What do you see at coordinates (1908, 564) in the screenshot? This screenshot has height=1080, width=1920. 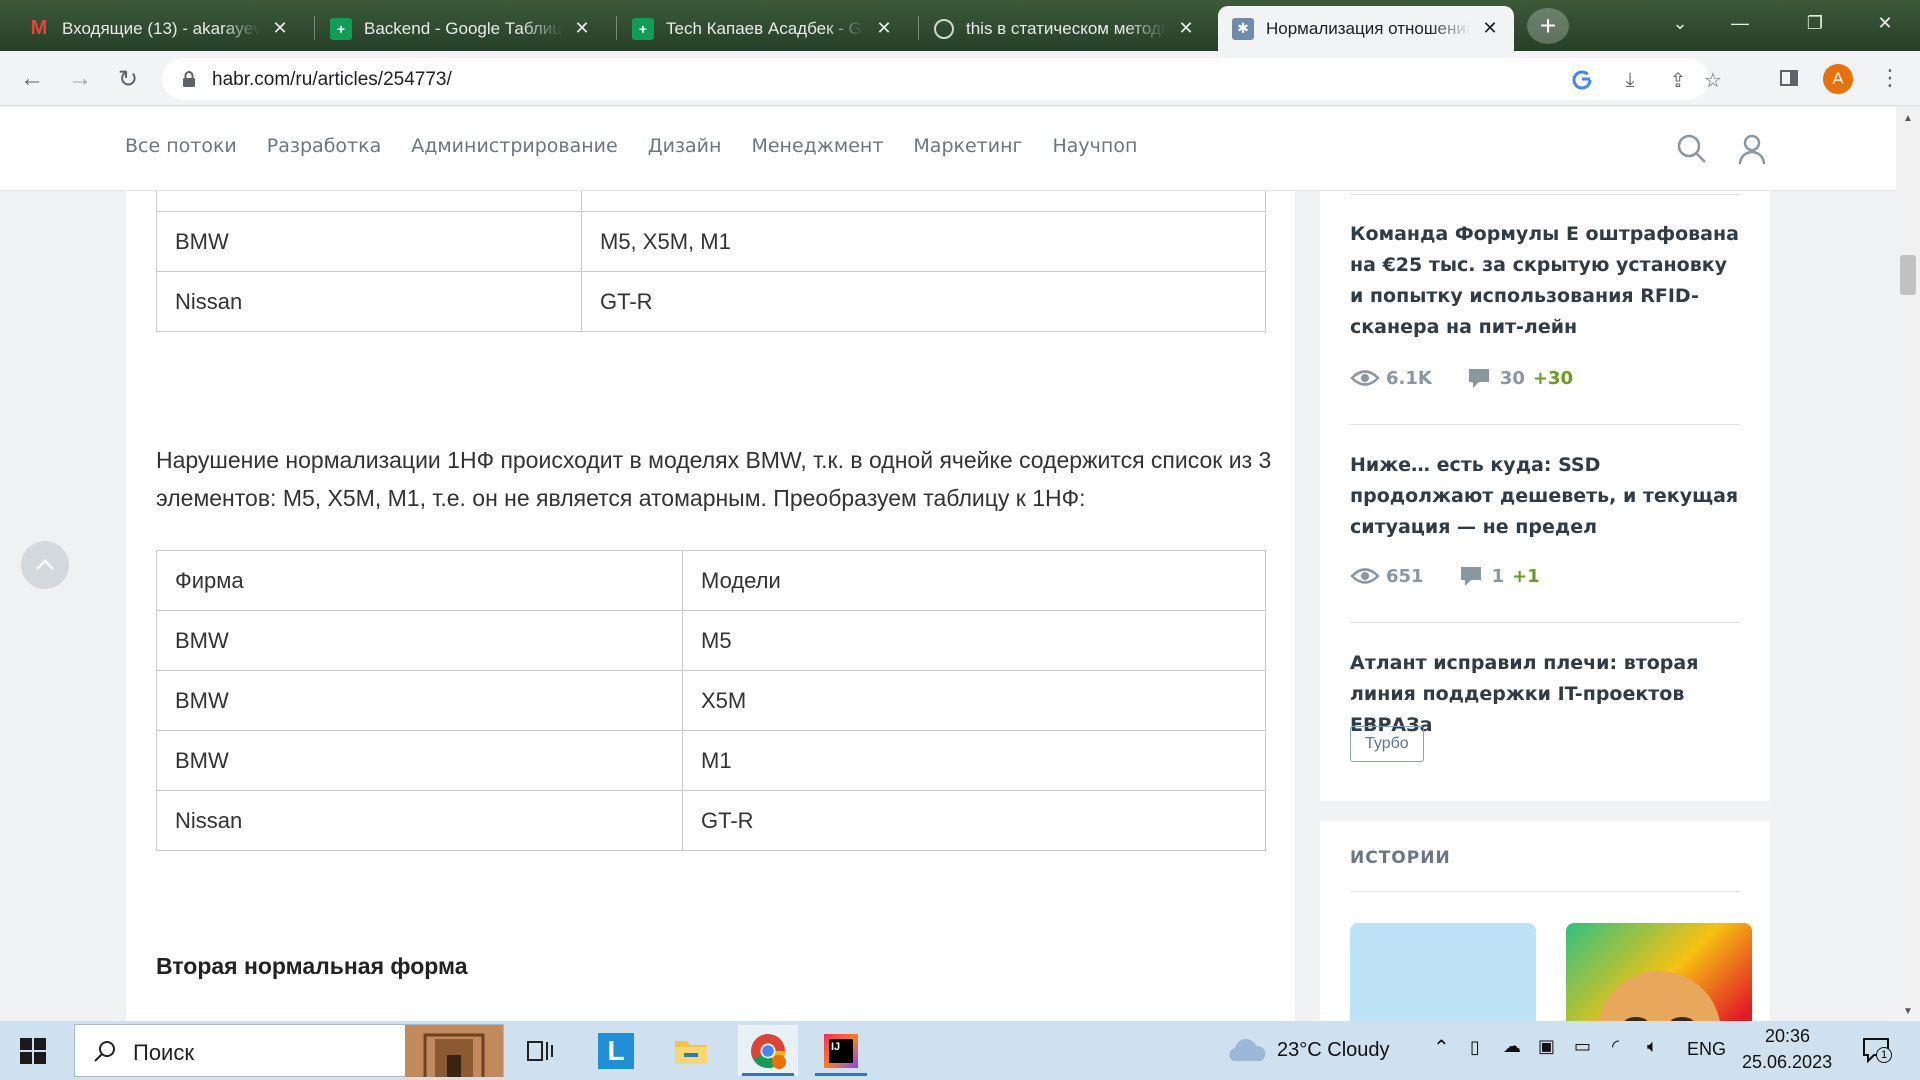 I see `page-scrollbar: ▲ ▼` at bounding box center [1908, 564].